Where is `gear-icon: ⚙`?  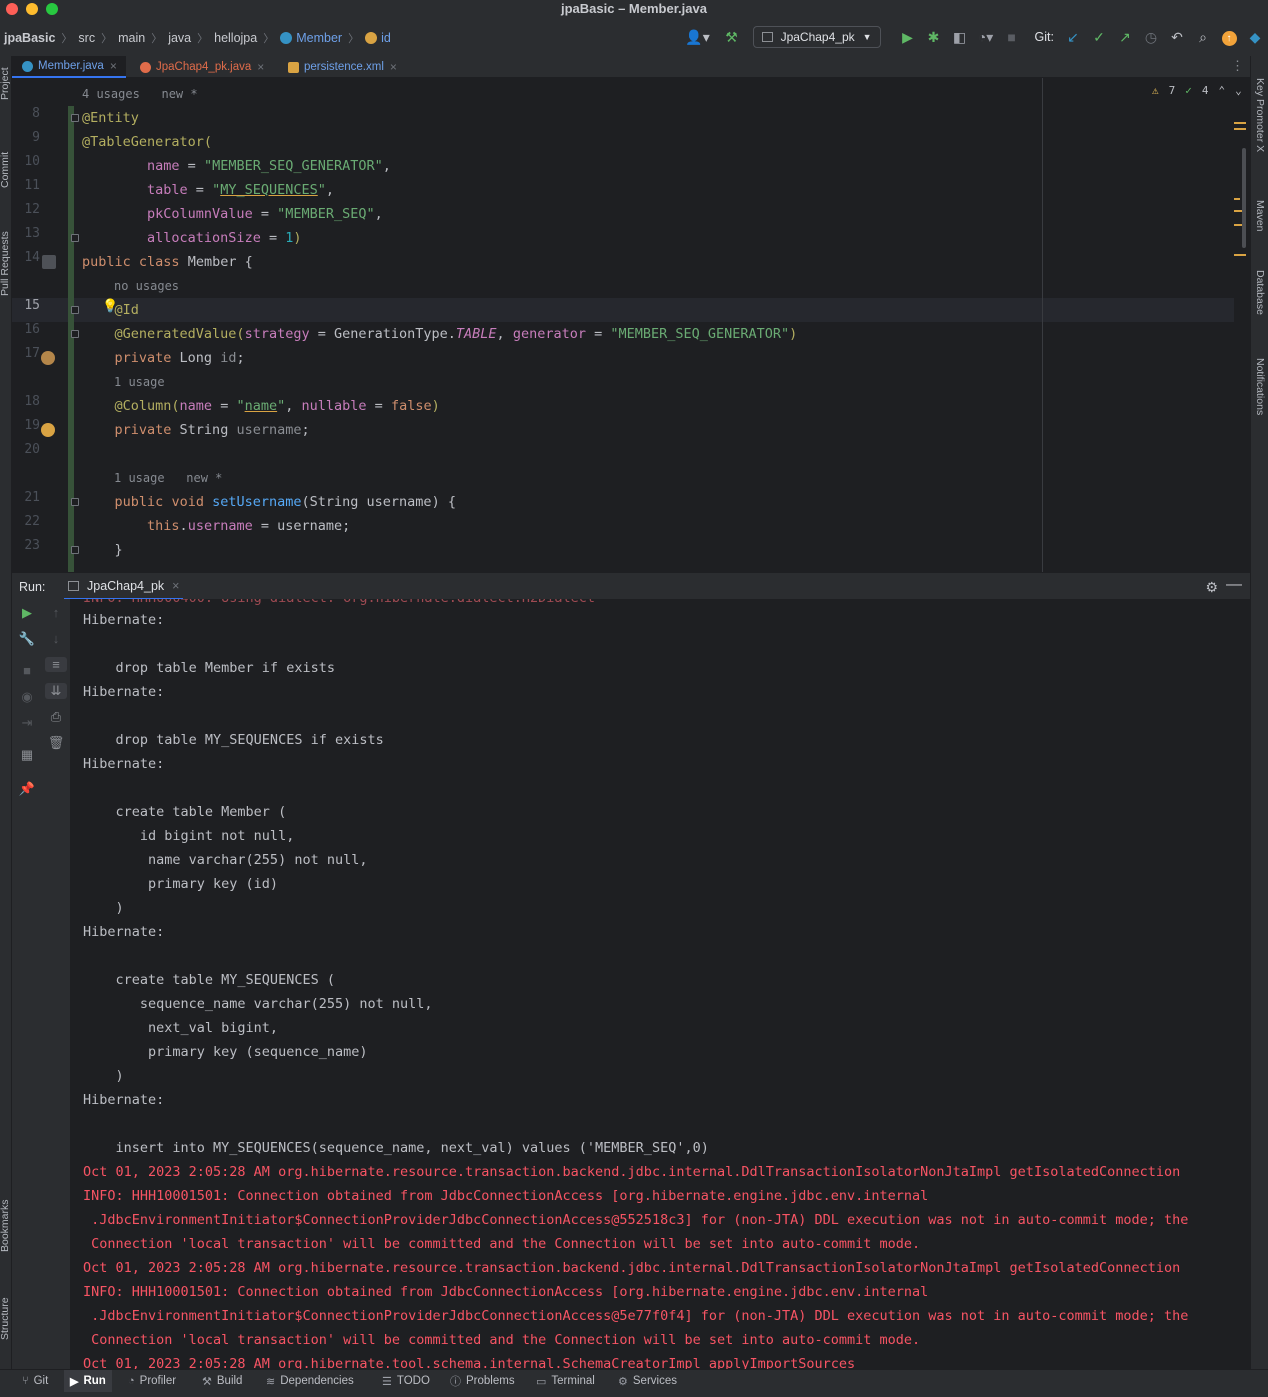 gear-icon: ⚙ is located at coordinates (1211, 587).